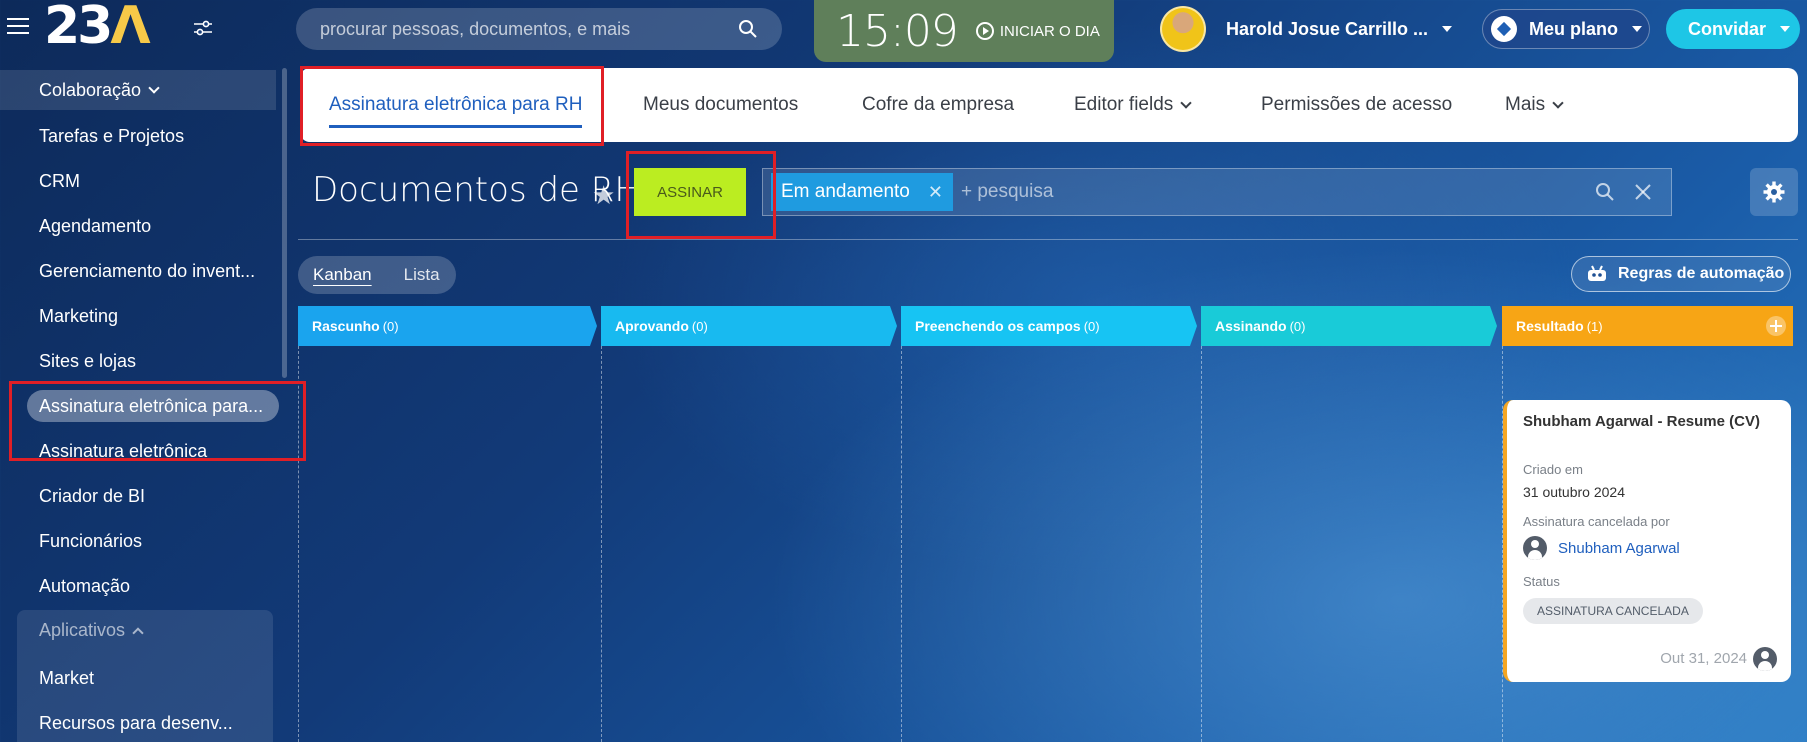  I want to click on column-header-result: Resultado (1), so click(1552, 326).